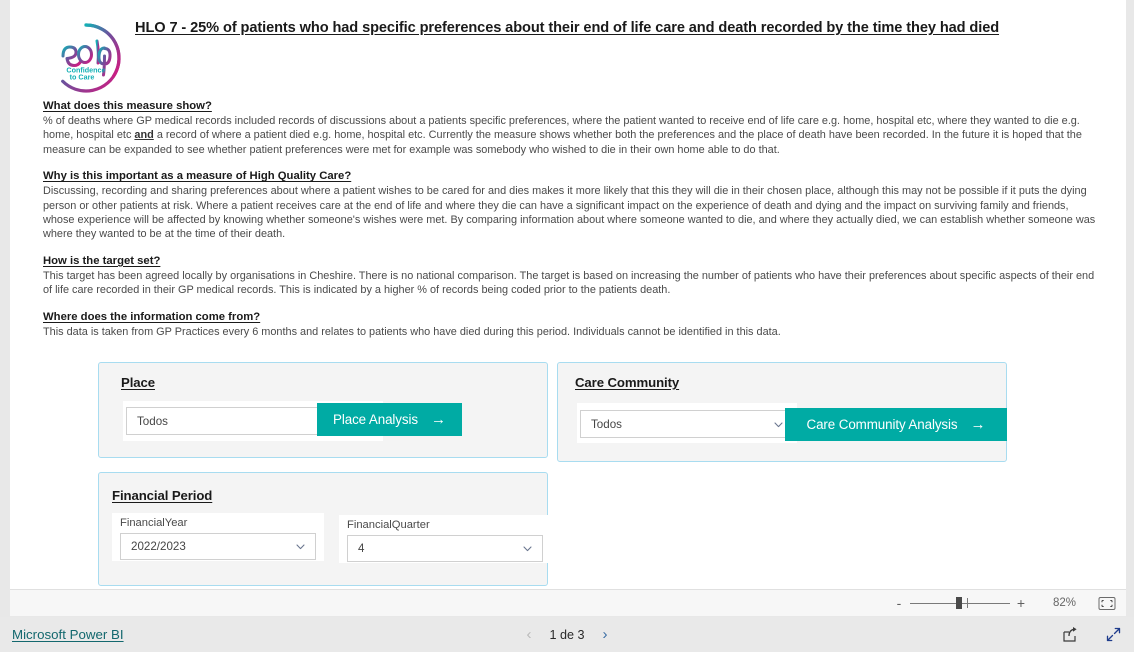 Image resolution: width=1134 pixels, height=652 pixels. Describe the element at coordinates (606, 424) in the screenshot. I see `care-community-slicer-value: Todos` at that location.